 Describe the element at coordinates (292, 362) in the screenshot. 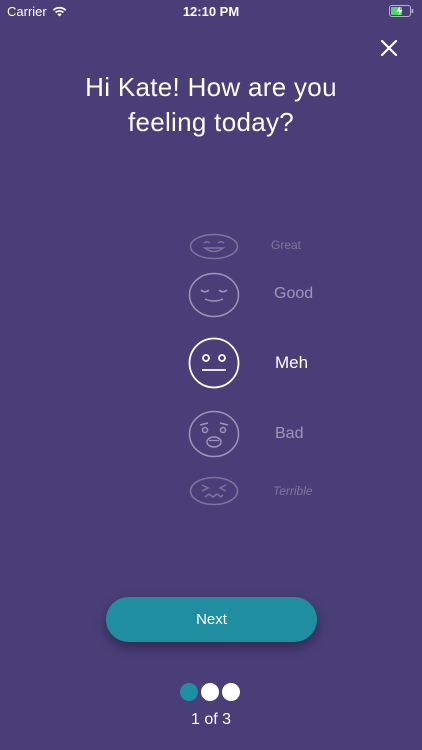

I see `mood-label-meh: Meh` at that location.